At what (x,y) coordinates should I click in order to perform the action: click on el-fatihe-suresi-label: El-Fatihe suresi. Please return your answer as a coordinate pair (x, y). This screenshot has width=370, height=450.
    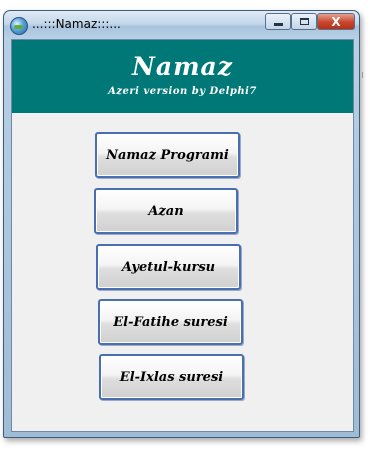
    Looking at the image, I should click on (170, 322).